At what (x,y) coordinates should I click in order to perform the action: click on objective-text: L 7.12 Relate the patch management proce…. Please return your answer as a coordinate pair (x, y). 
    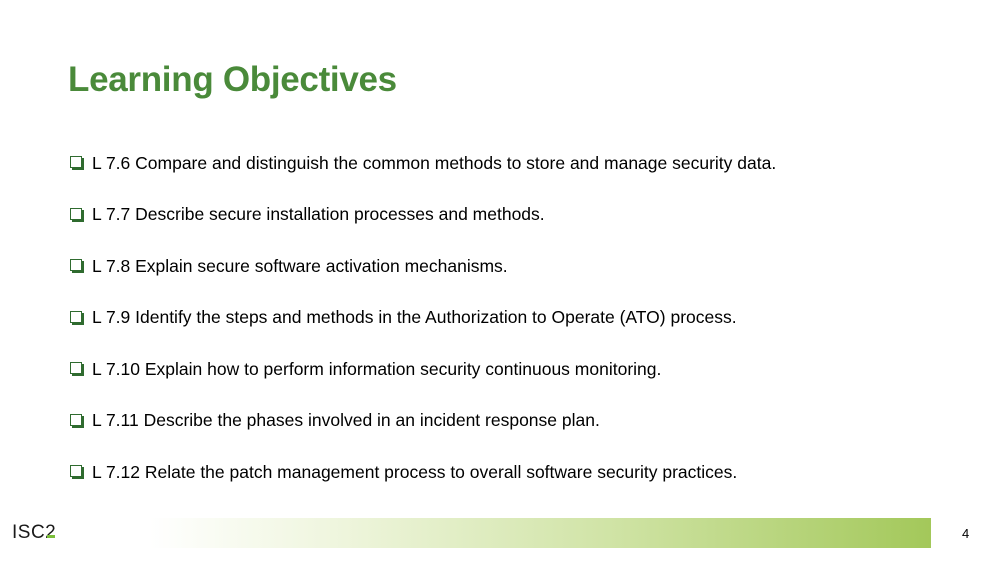
    Looking at the image, I should click on (415, 471).